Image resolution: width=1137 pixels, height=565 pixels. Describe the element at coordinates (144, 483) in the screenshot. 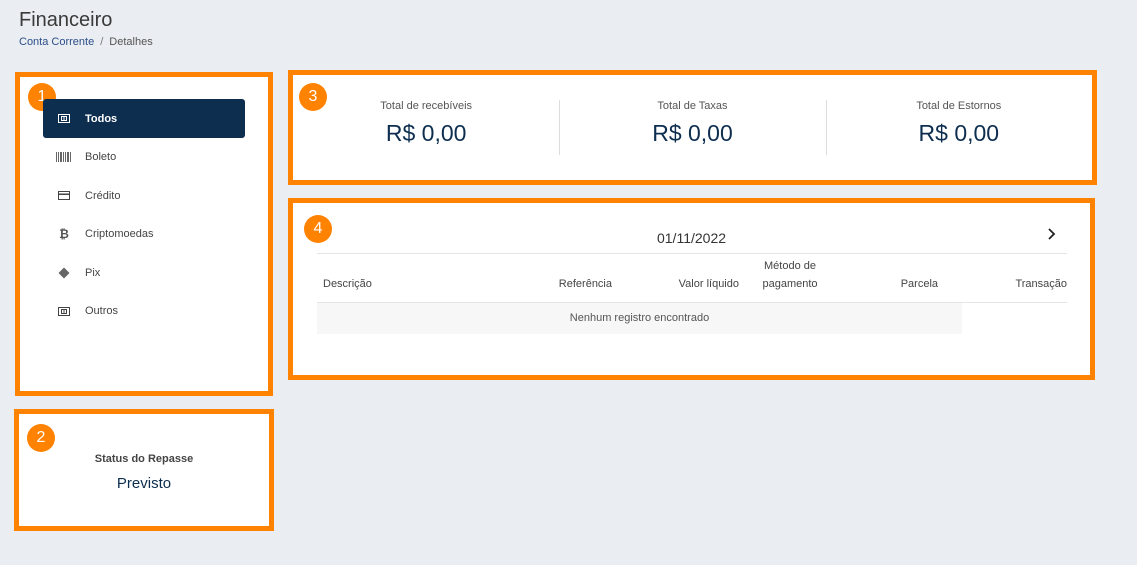

I see `status-value: Previsto` at that location.